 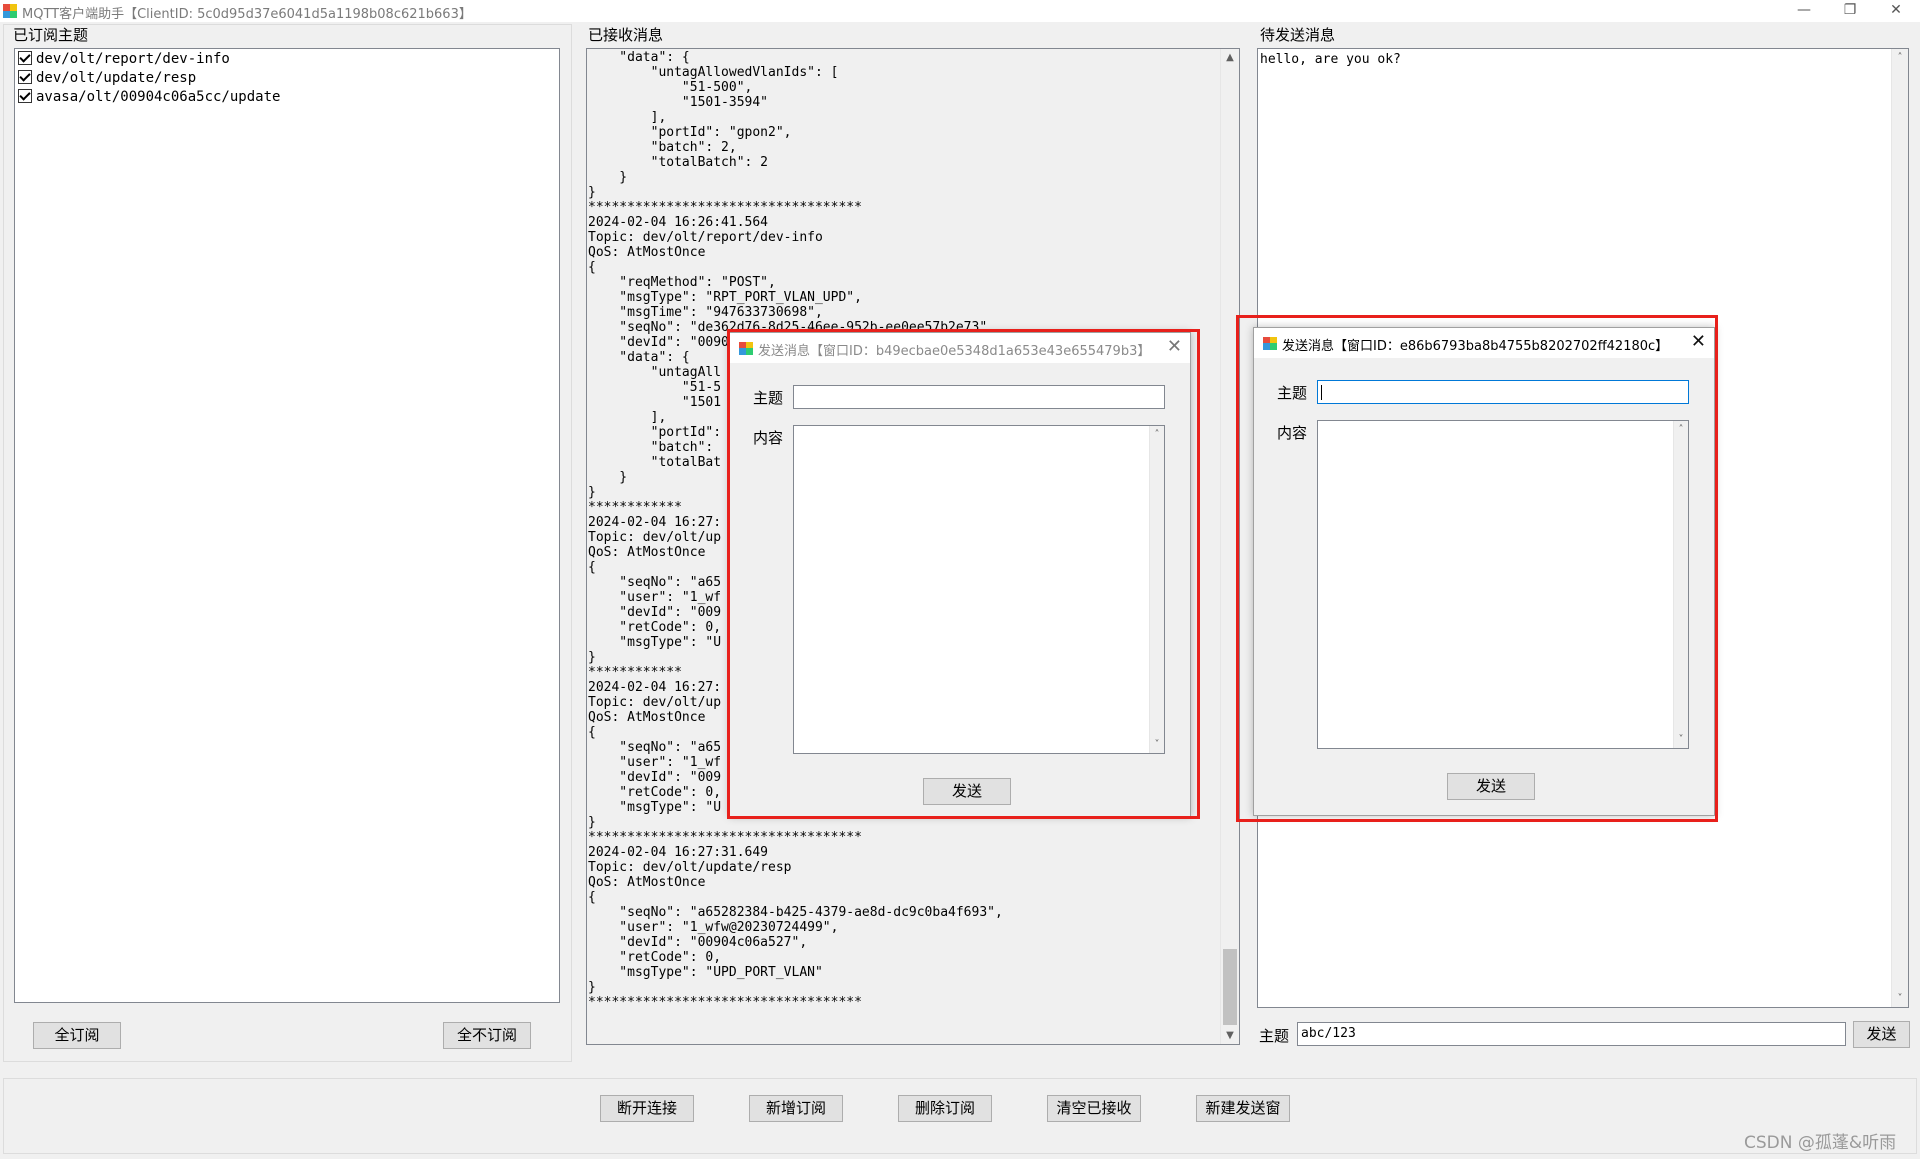 What do you see at coordinates (10, 11) in the screenshot?
I see `app-icon` at bounding box center [10, 11].